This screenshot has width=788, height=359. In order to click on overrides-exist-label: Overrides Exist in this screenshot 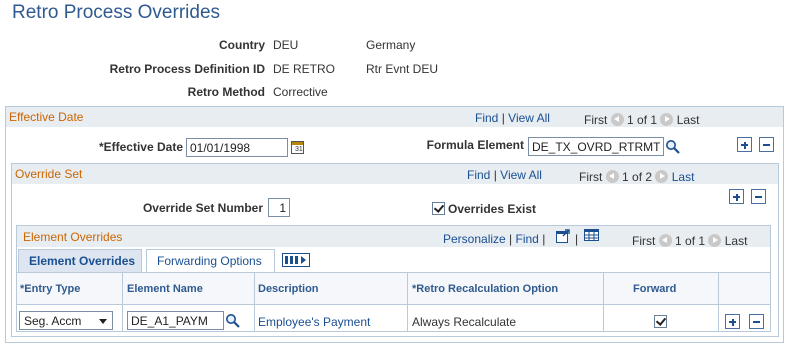, I will do `click(492, 209)`.